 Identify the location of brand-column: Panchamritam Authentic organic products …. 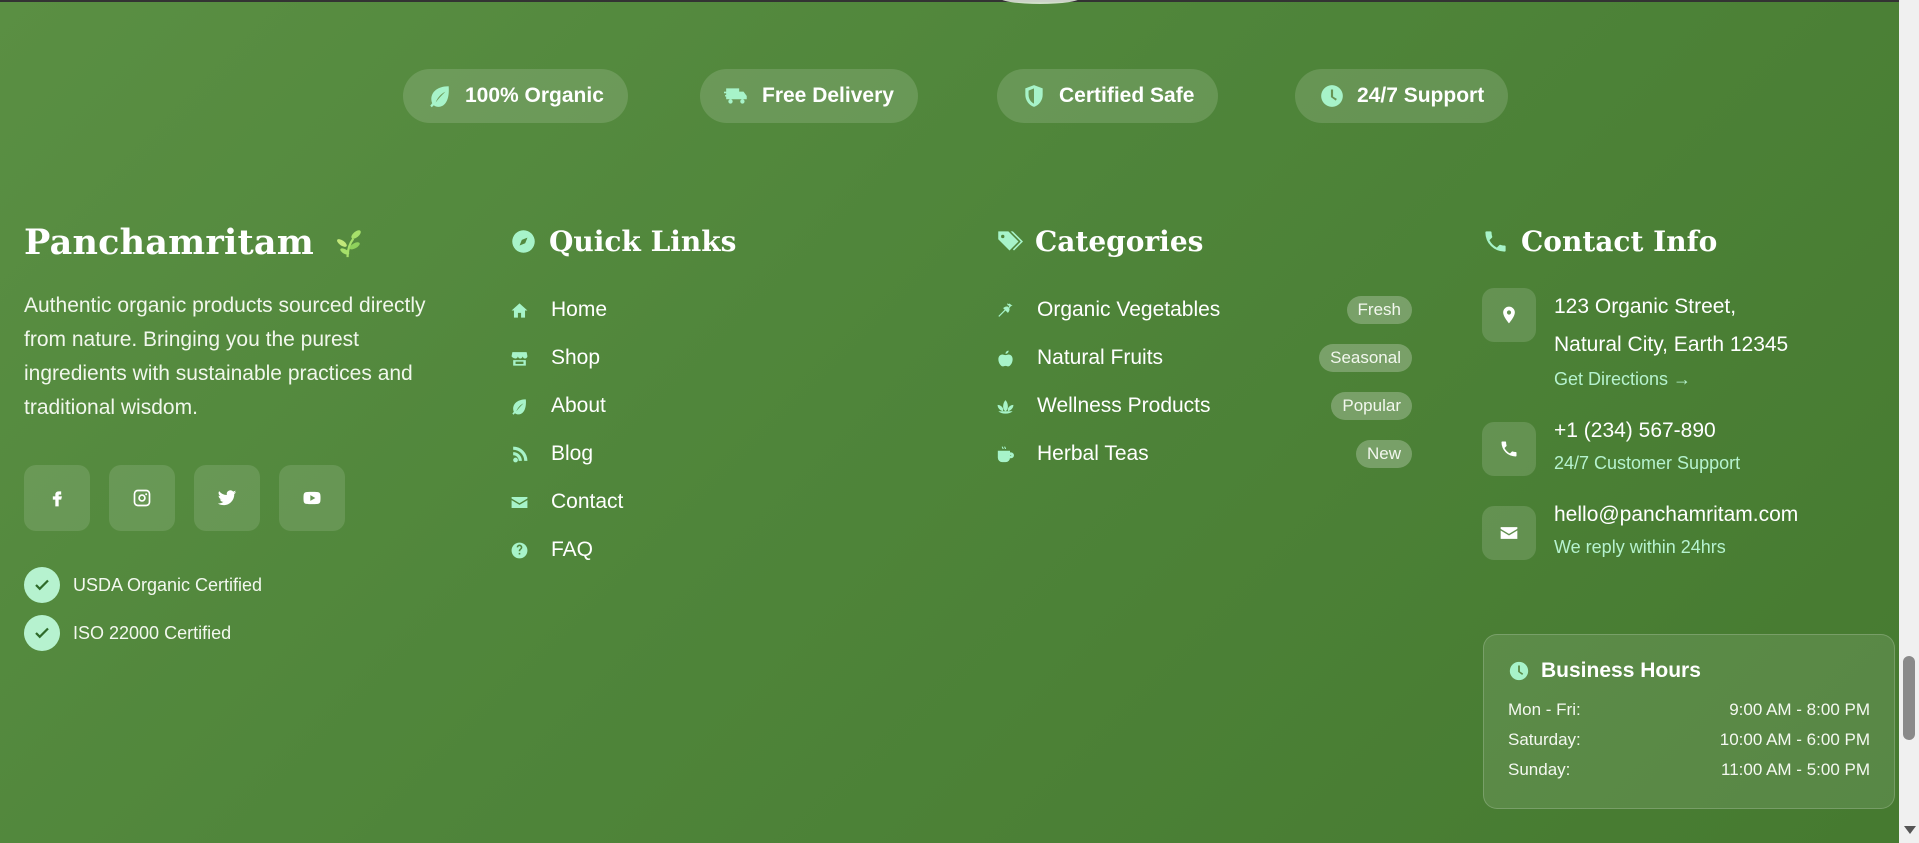
(234, 442).